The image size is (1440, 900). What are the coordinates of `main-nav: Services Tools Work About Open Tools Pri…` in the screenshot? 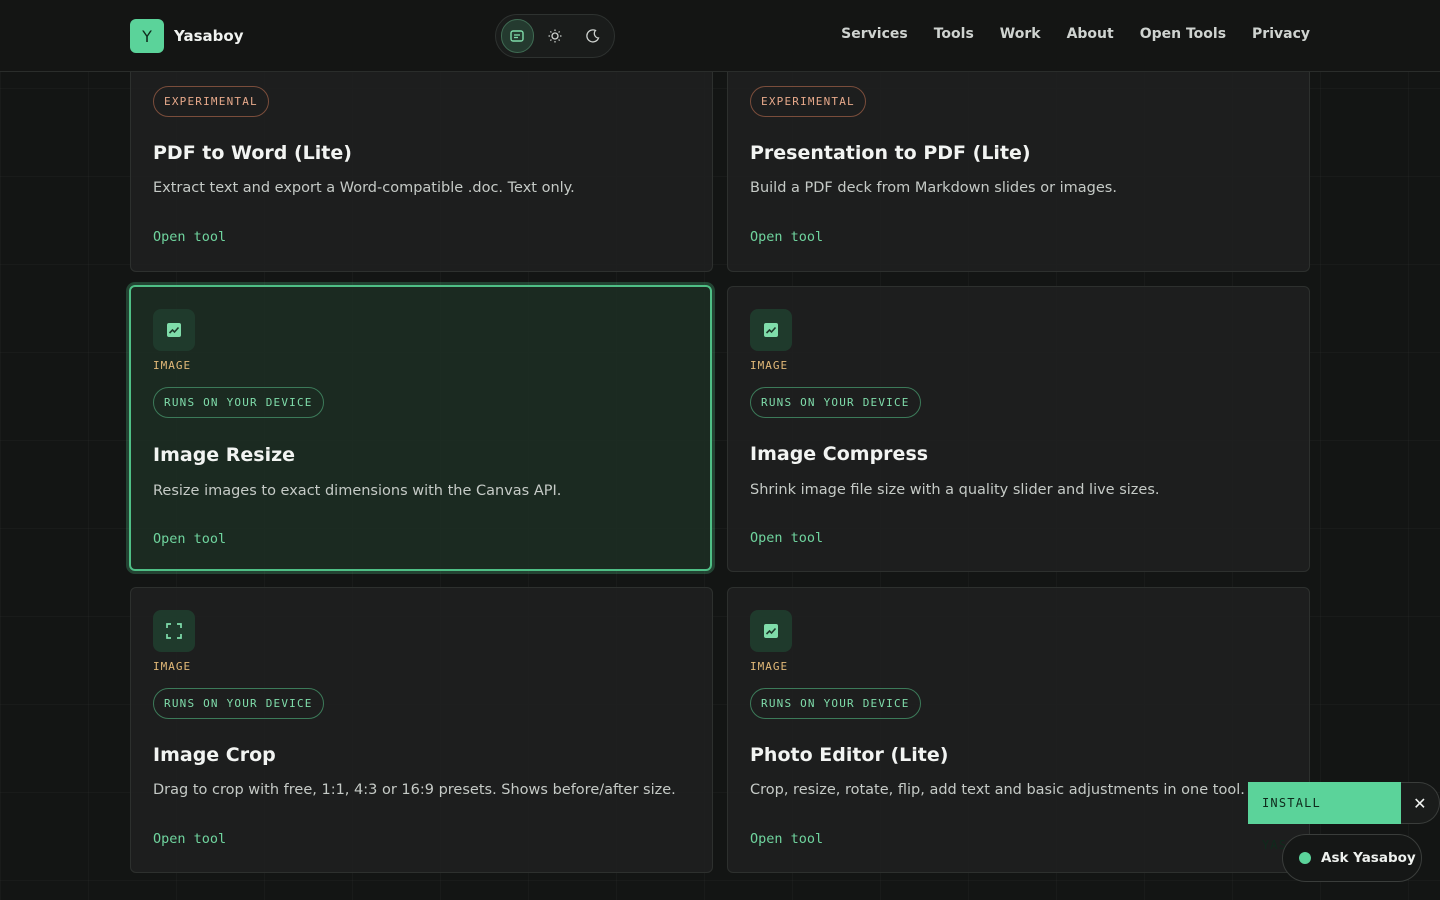 It's located at (1075, 34).